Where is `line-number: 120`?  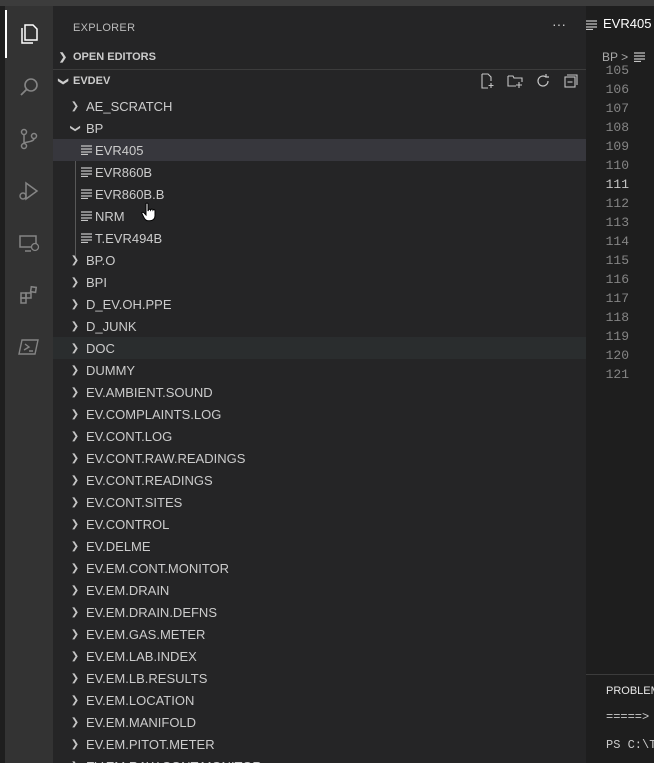 line-number: 120 is located at coordinates (617, 355).